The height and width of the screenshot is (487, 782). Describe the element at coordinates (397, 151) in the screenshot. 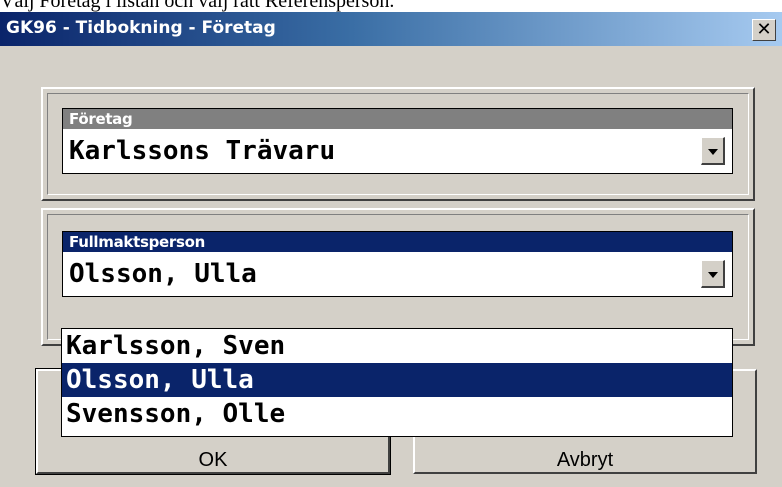

I see `company-value: Karlssons Trävaru` at that location.